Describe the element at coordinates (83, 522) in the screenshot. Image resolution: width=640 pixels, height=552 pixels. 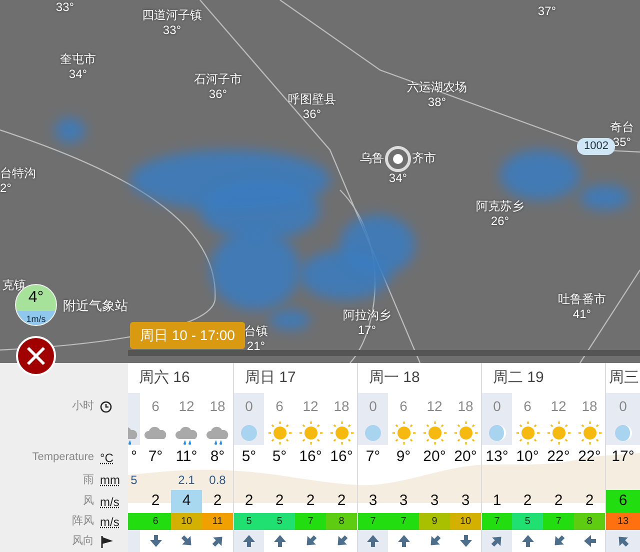
I see `row-label: 阵风` at that location.